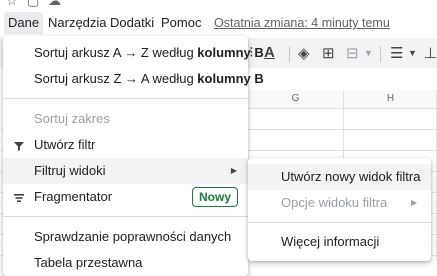 This screenshot has height=276, width=437. Describe the element at coordinates (125, 171) in the screenshot. I see `filter-views-item: Filtruj widoki ▶` at that location.